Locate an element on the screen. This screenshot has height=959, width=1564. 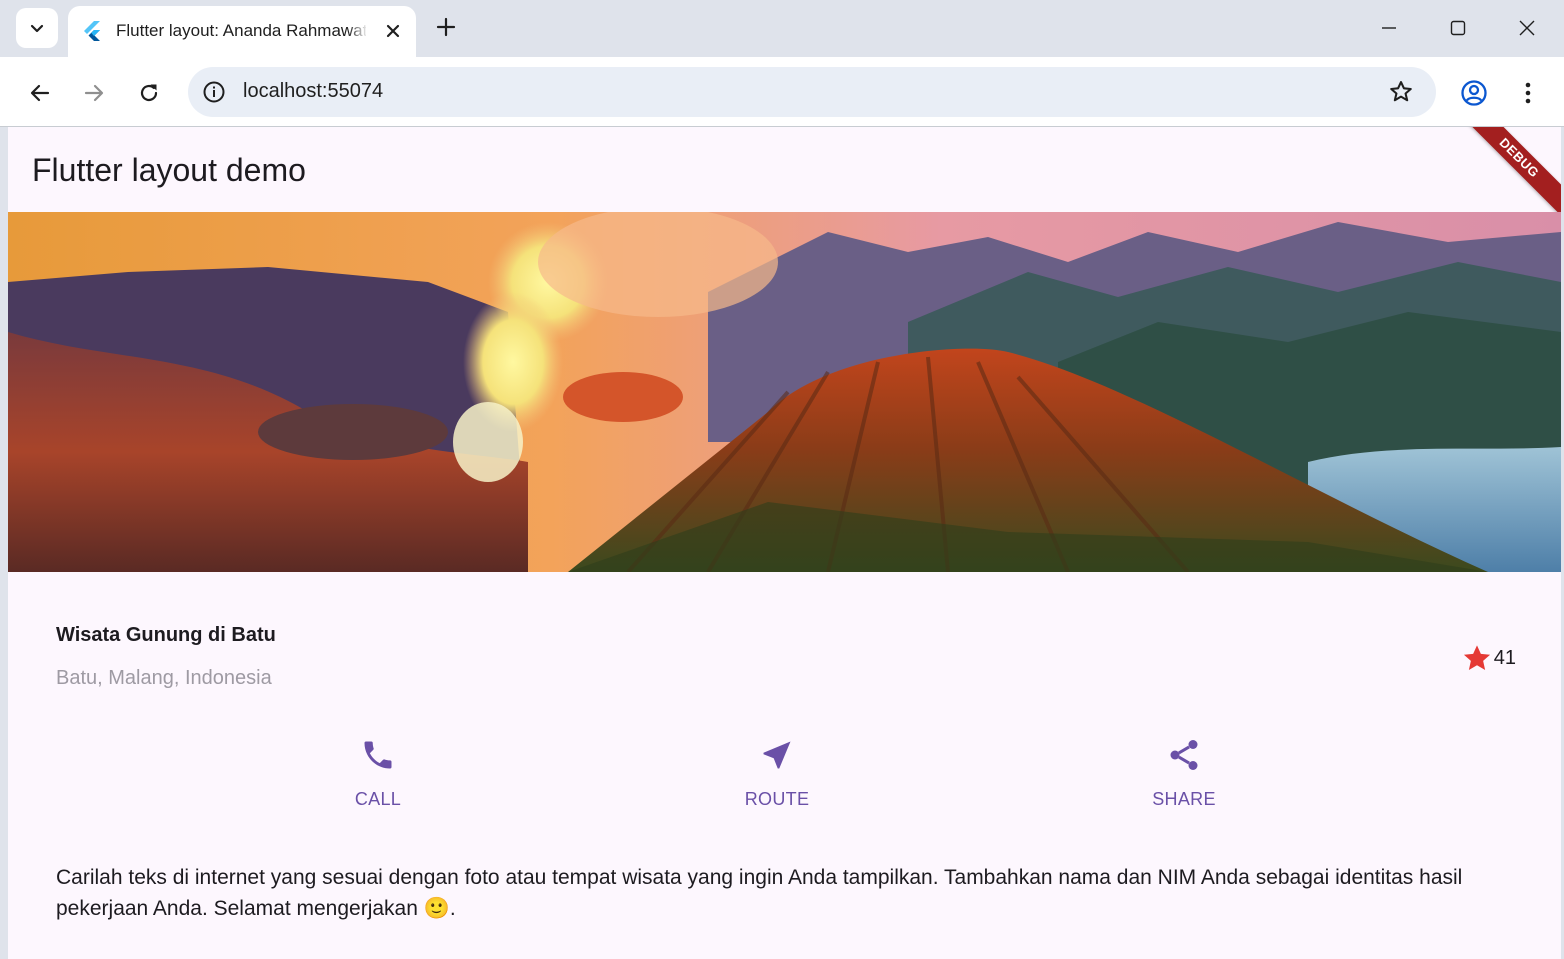
debug-banner: DEBUG is located at coordinates (1507, 175).